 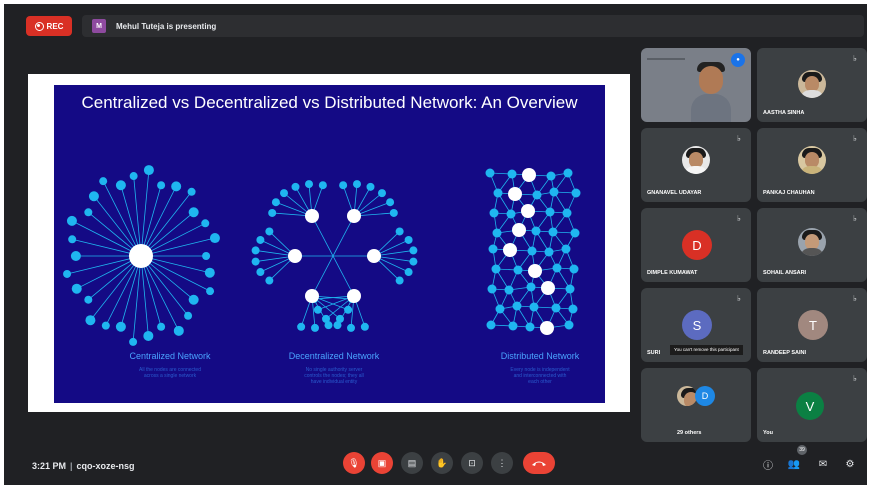 I want to click on participant-name: AASTHA SINHA, so click(x=784, y=113).